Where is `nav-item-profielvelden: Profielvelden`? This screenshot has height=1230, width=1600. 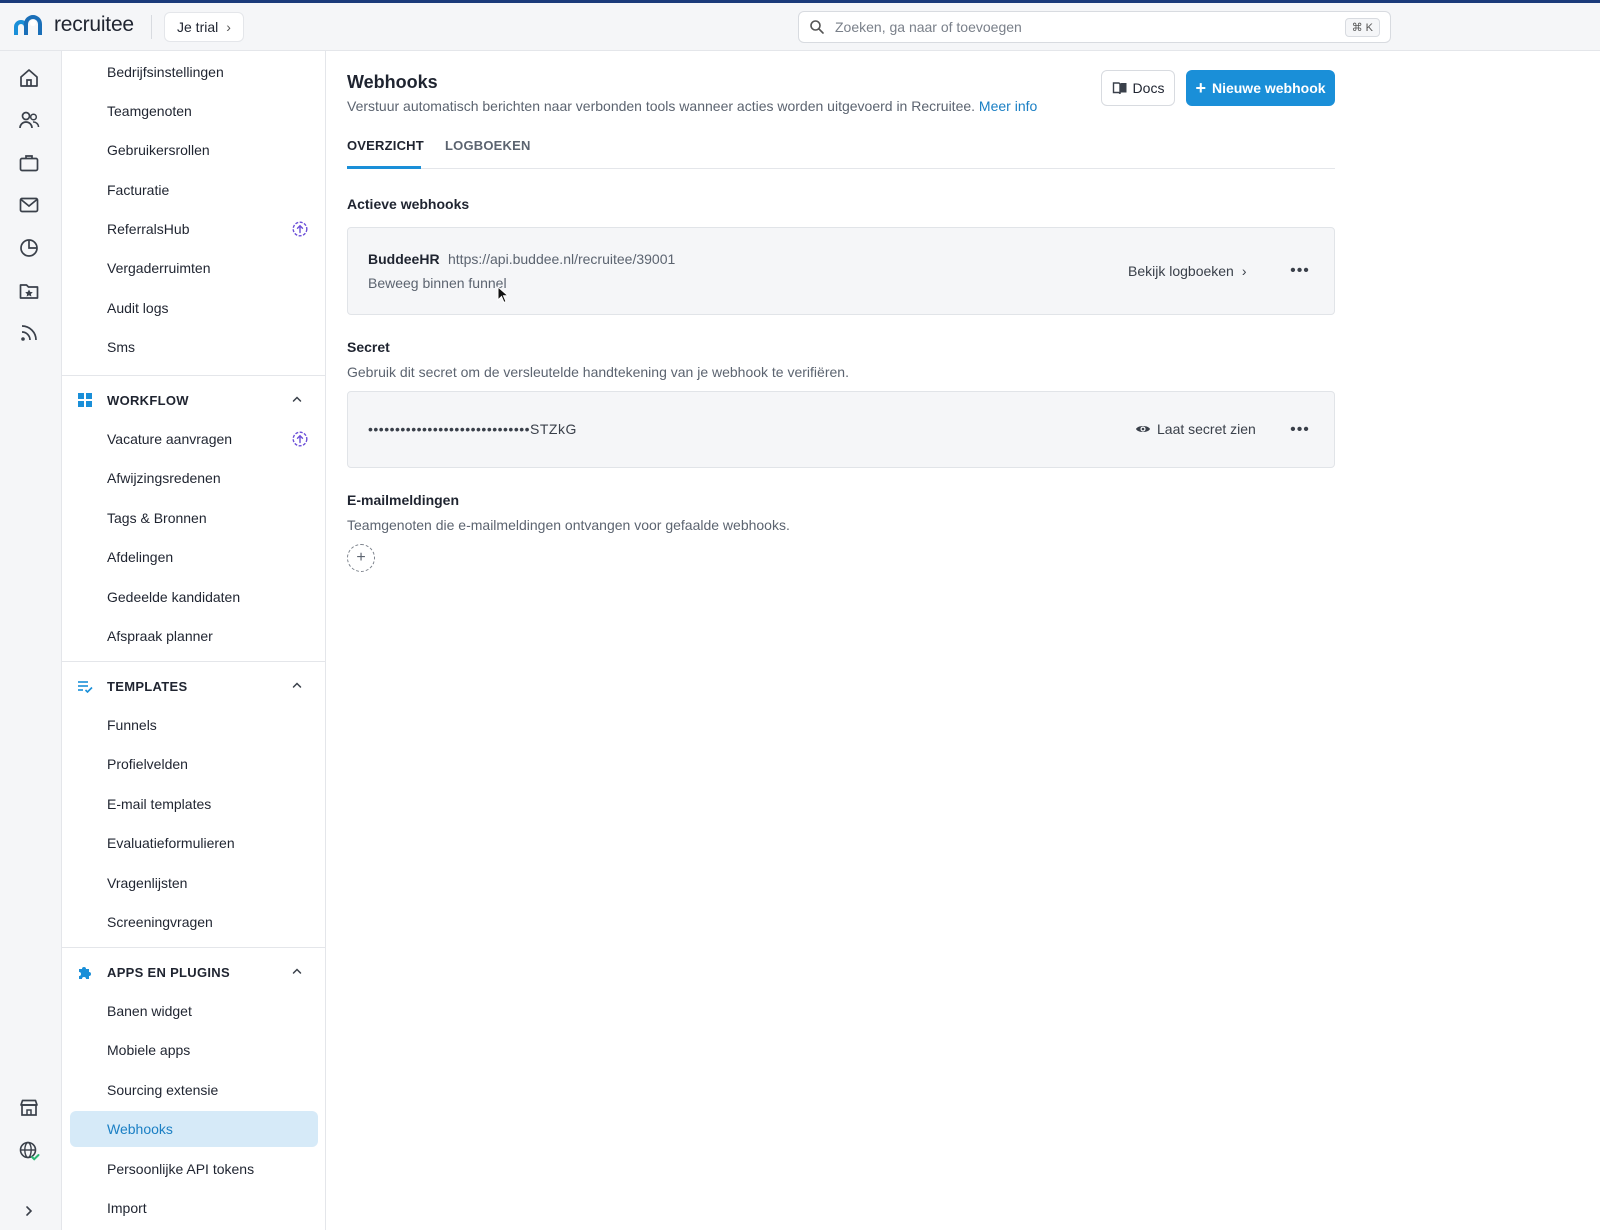 nav-item-profielvelden: Profielvelden is located at coordinates (194, 764).